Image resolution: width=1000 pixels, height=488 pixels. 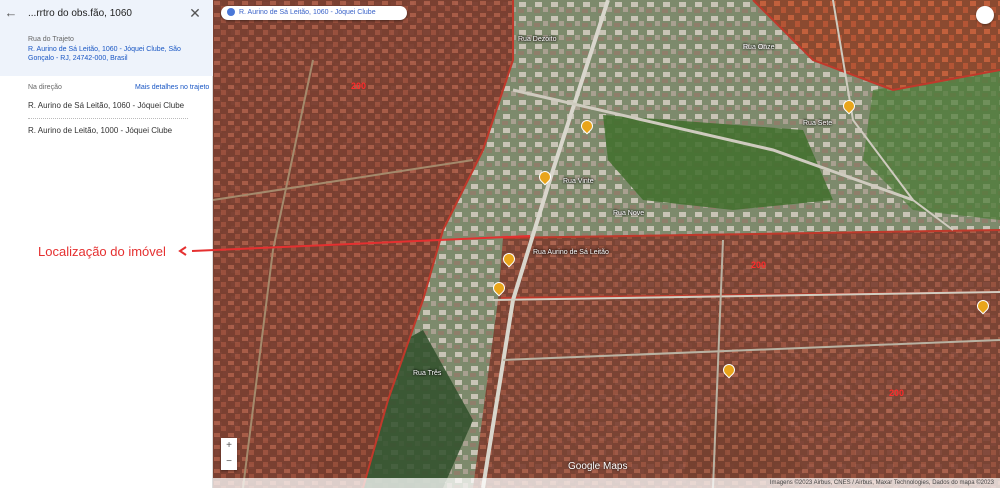 I want to click on route-stop-2: R. Aurino de Leitão, 1000 - Jóquei Clube, so click(x=118, y=130).